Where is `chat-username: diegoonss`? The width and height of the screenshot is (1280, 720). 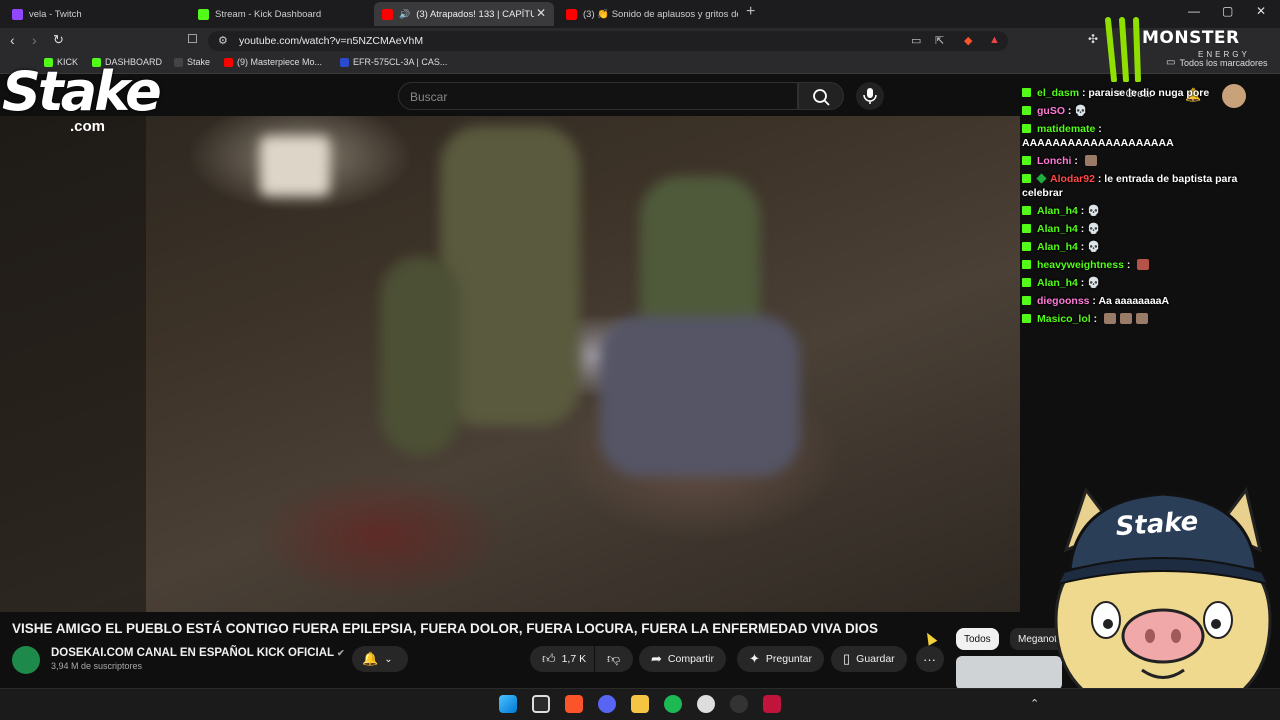 chat-username: diegoonss is located at coordinates (1063, 301).